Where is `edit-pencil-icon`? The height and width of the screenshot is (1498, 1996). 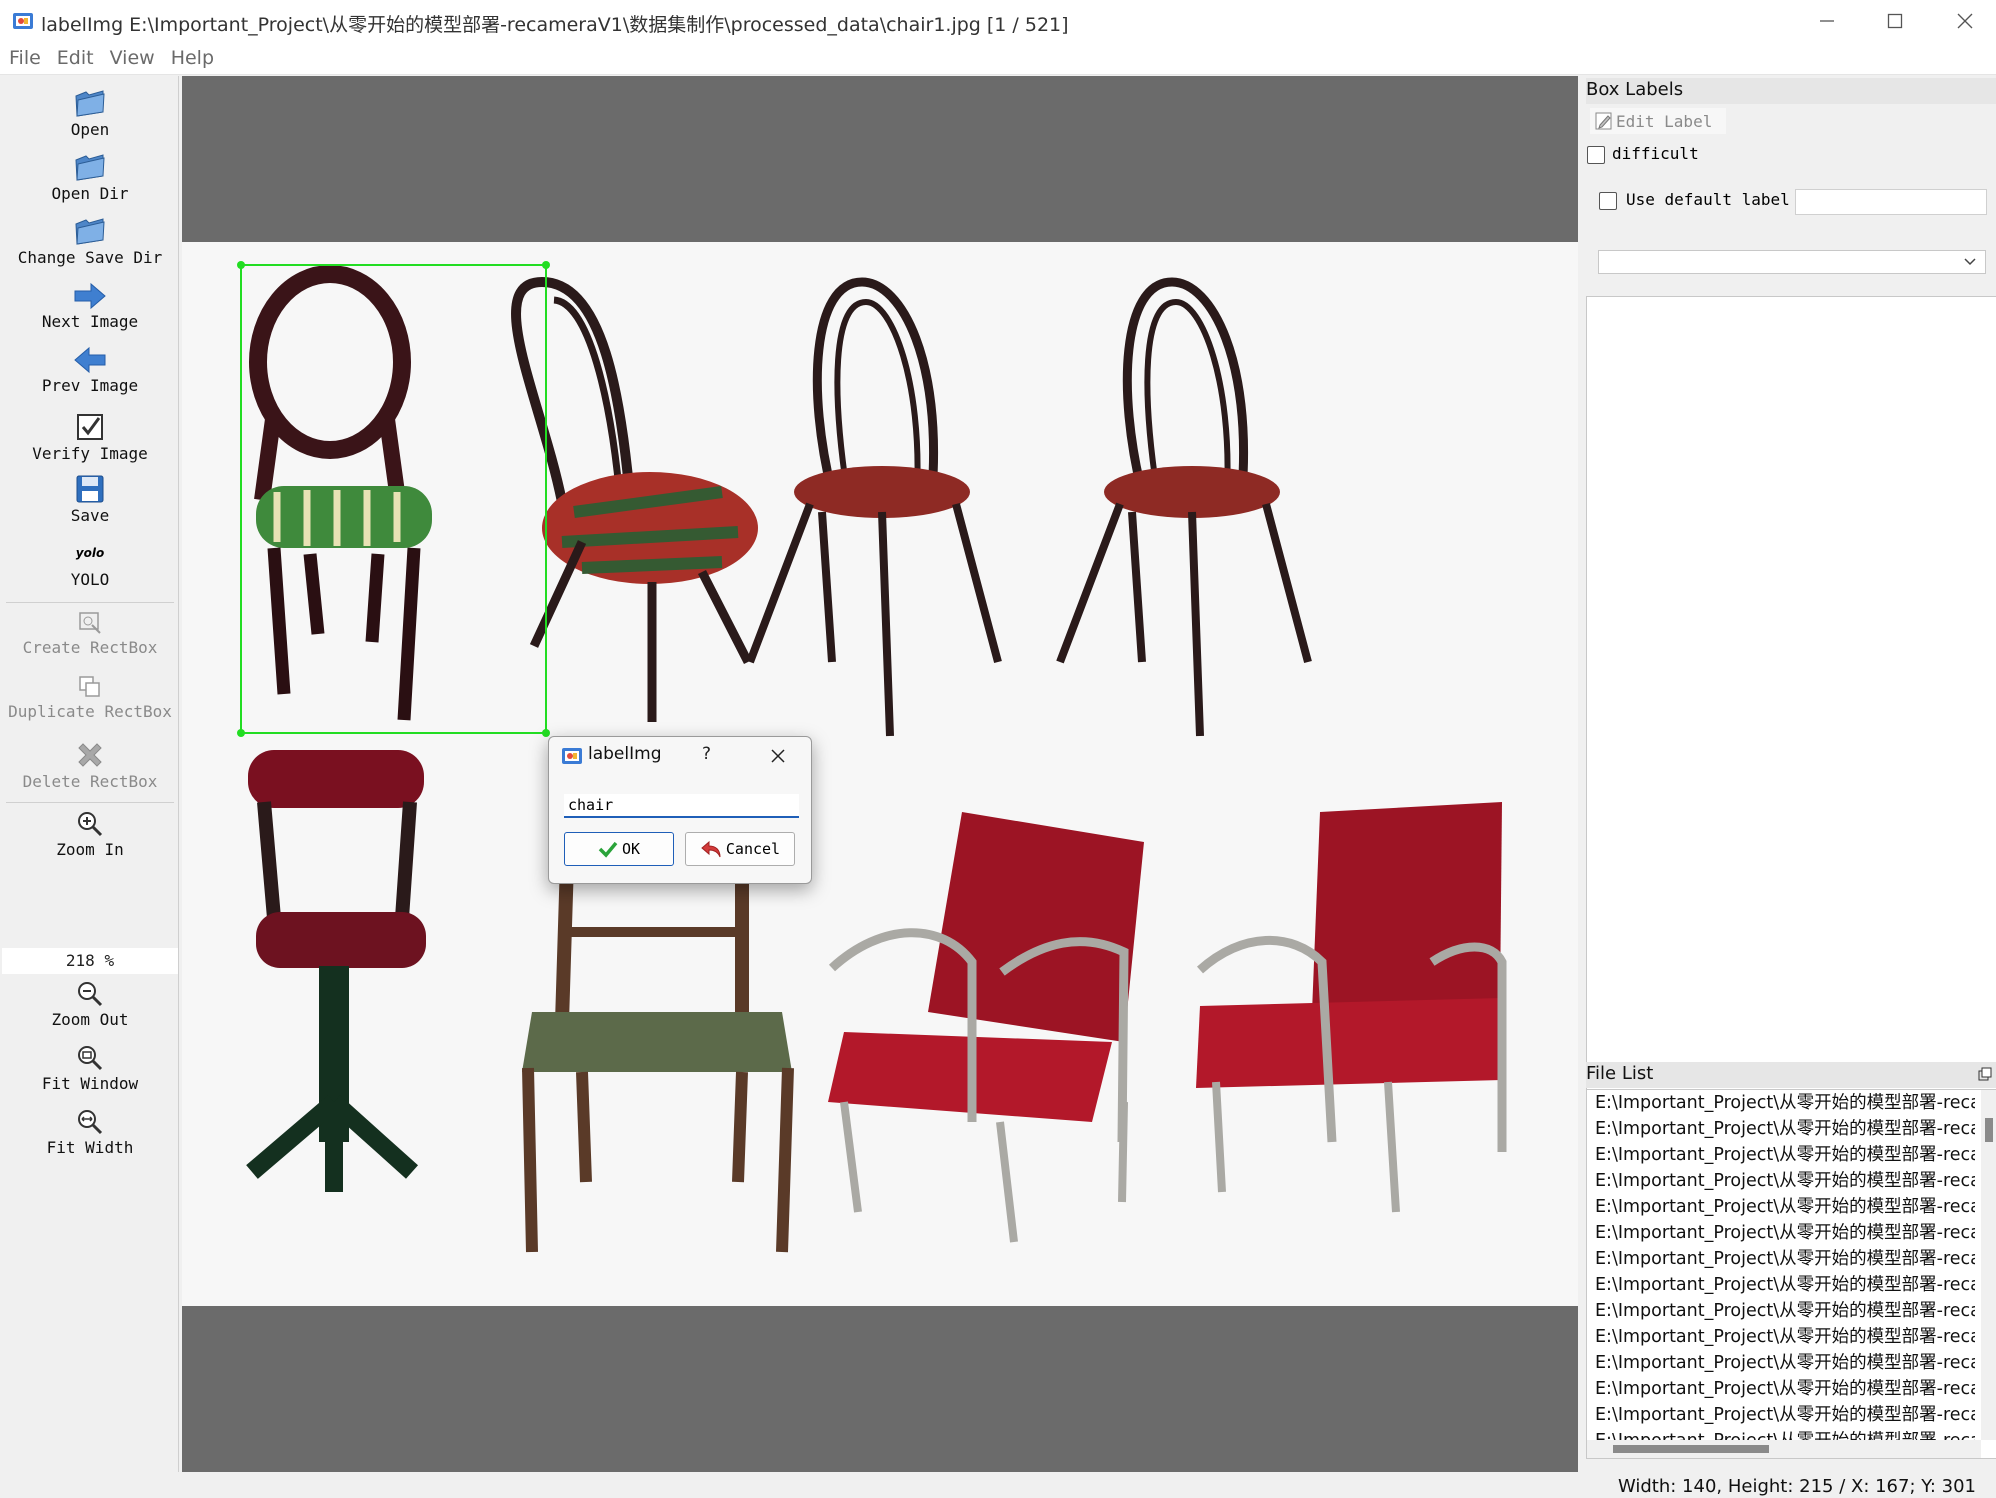 edit-pencil-icon is located at coordinates (1603, 121).